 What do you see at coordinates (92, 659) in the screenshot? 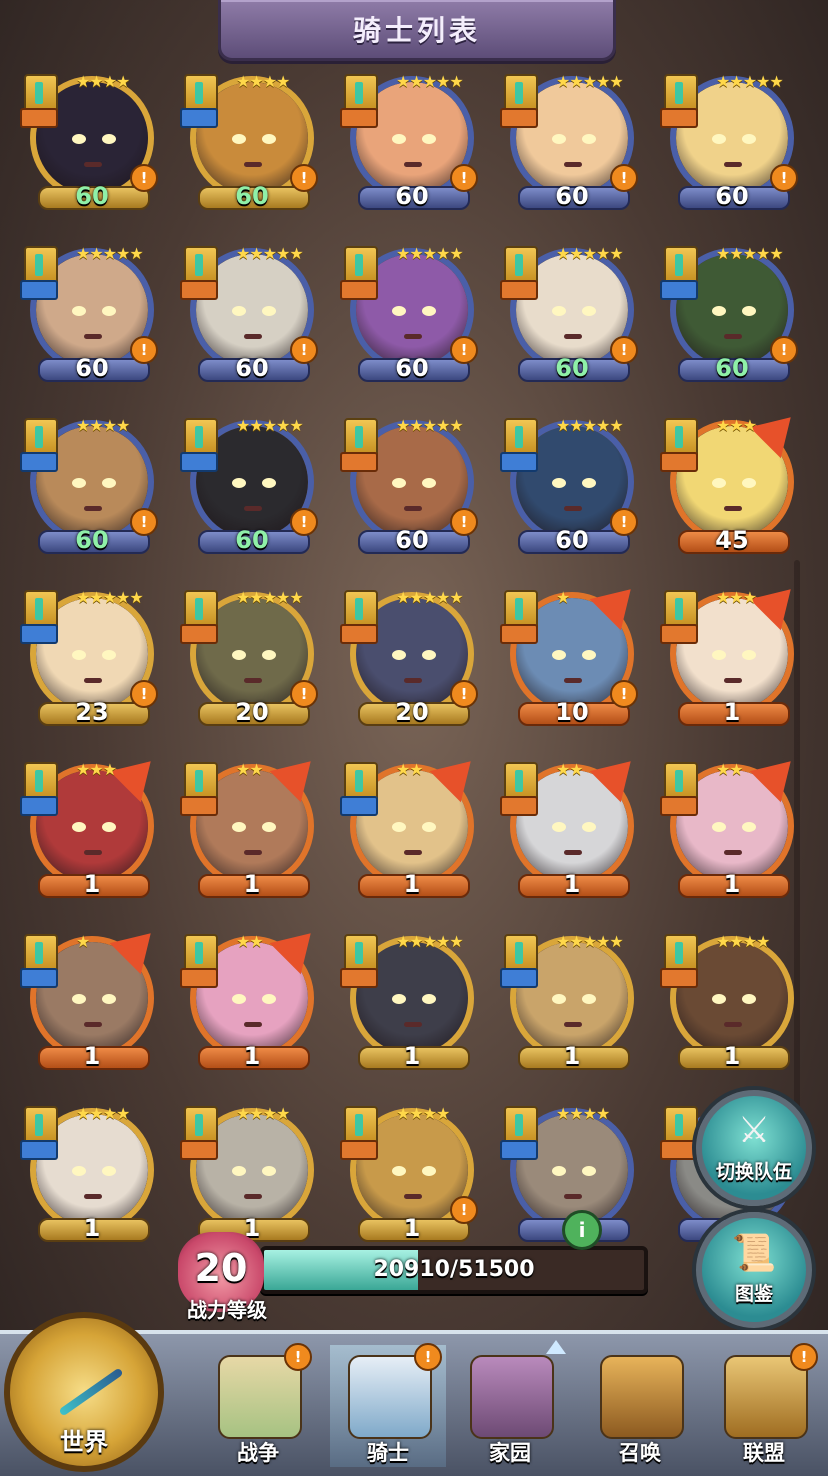
I see `knight-card: ★★★★★ 23!` at bounding box center [92, 659].